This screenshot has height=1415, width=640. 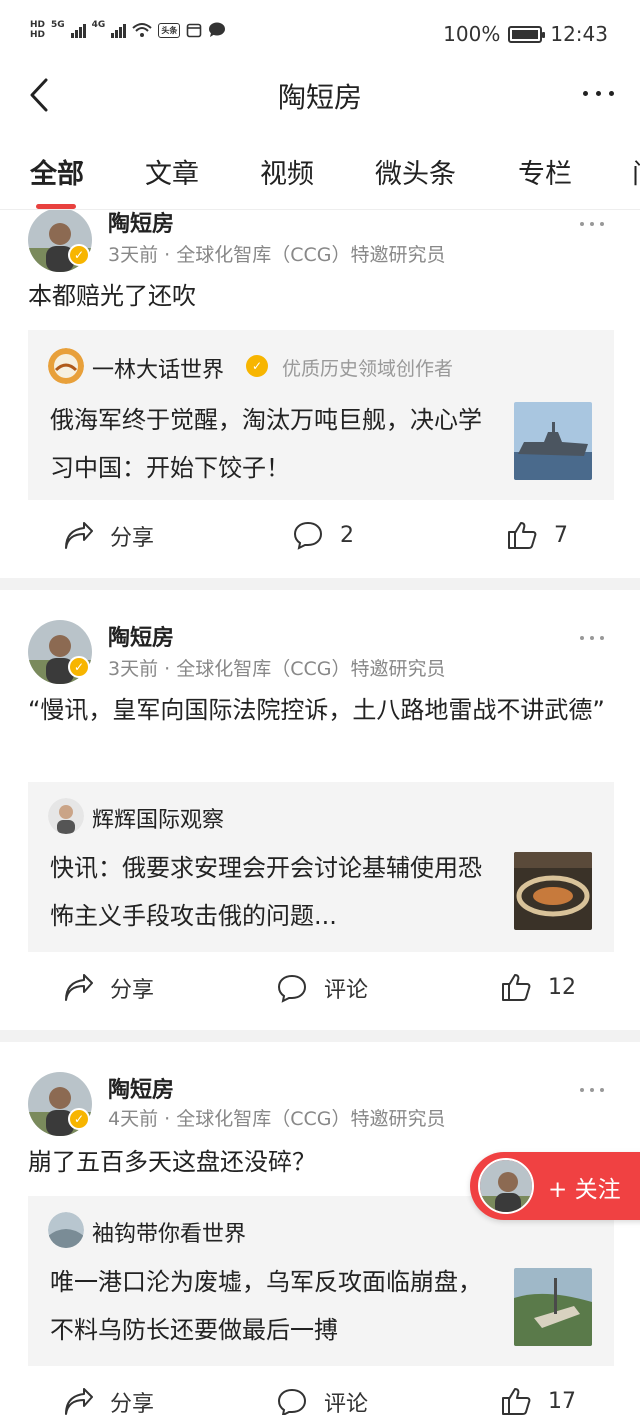 What do you see at coordinates (545, 171) in the screenshot?
I see `tab-columns: 专栏` at bounding box center [545, 171].